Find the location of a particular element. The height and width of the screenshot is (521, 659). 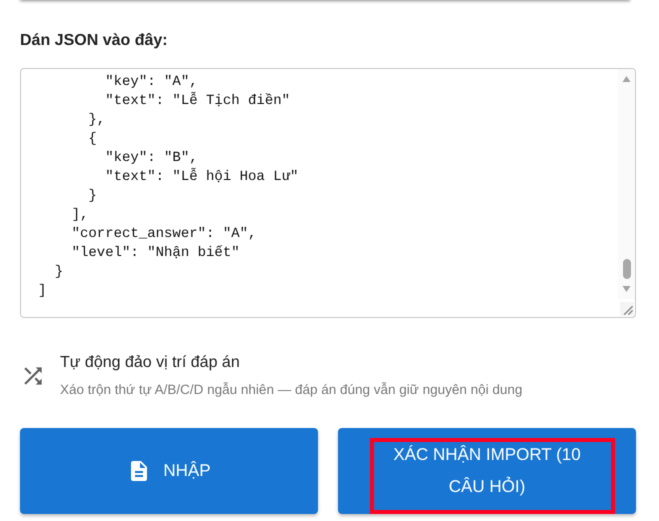

import-button: NHẬP is located at coordinates (169, 471).